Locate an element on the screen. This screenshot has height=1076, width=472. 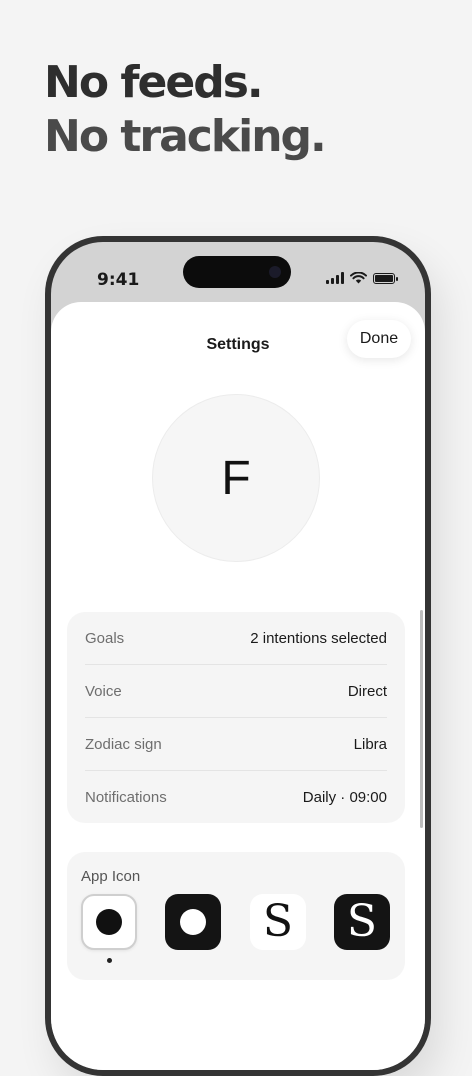
marketing-headline: No feeds. No tracking. is located at coordinates (185, 110).